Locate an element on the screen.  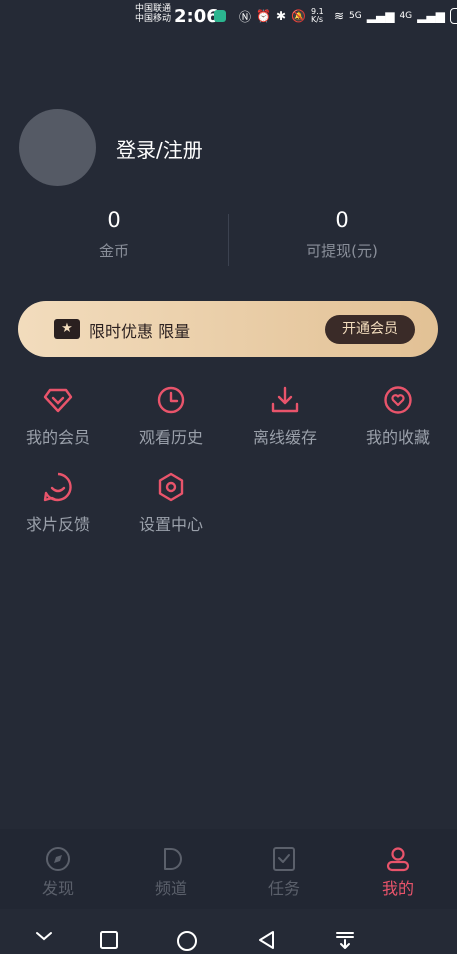
user-icon is located at coordinates (398, 859).